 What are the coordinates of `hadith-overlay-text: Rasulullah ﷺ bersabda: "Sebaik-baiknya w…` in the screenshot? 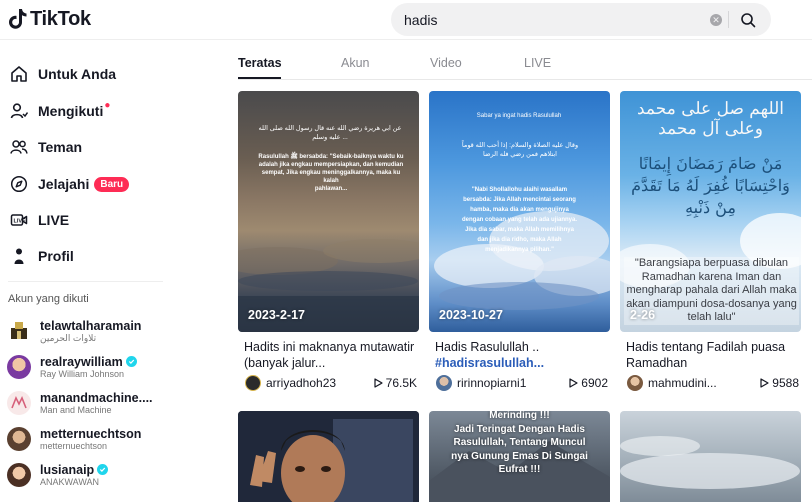 It's located at (331, 173).